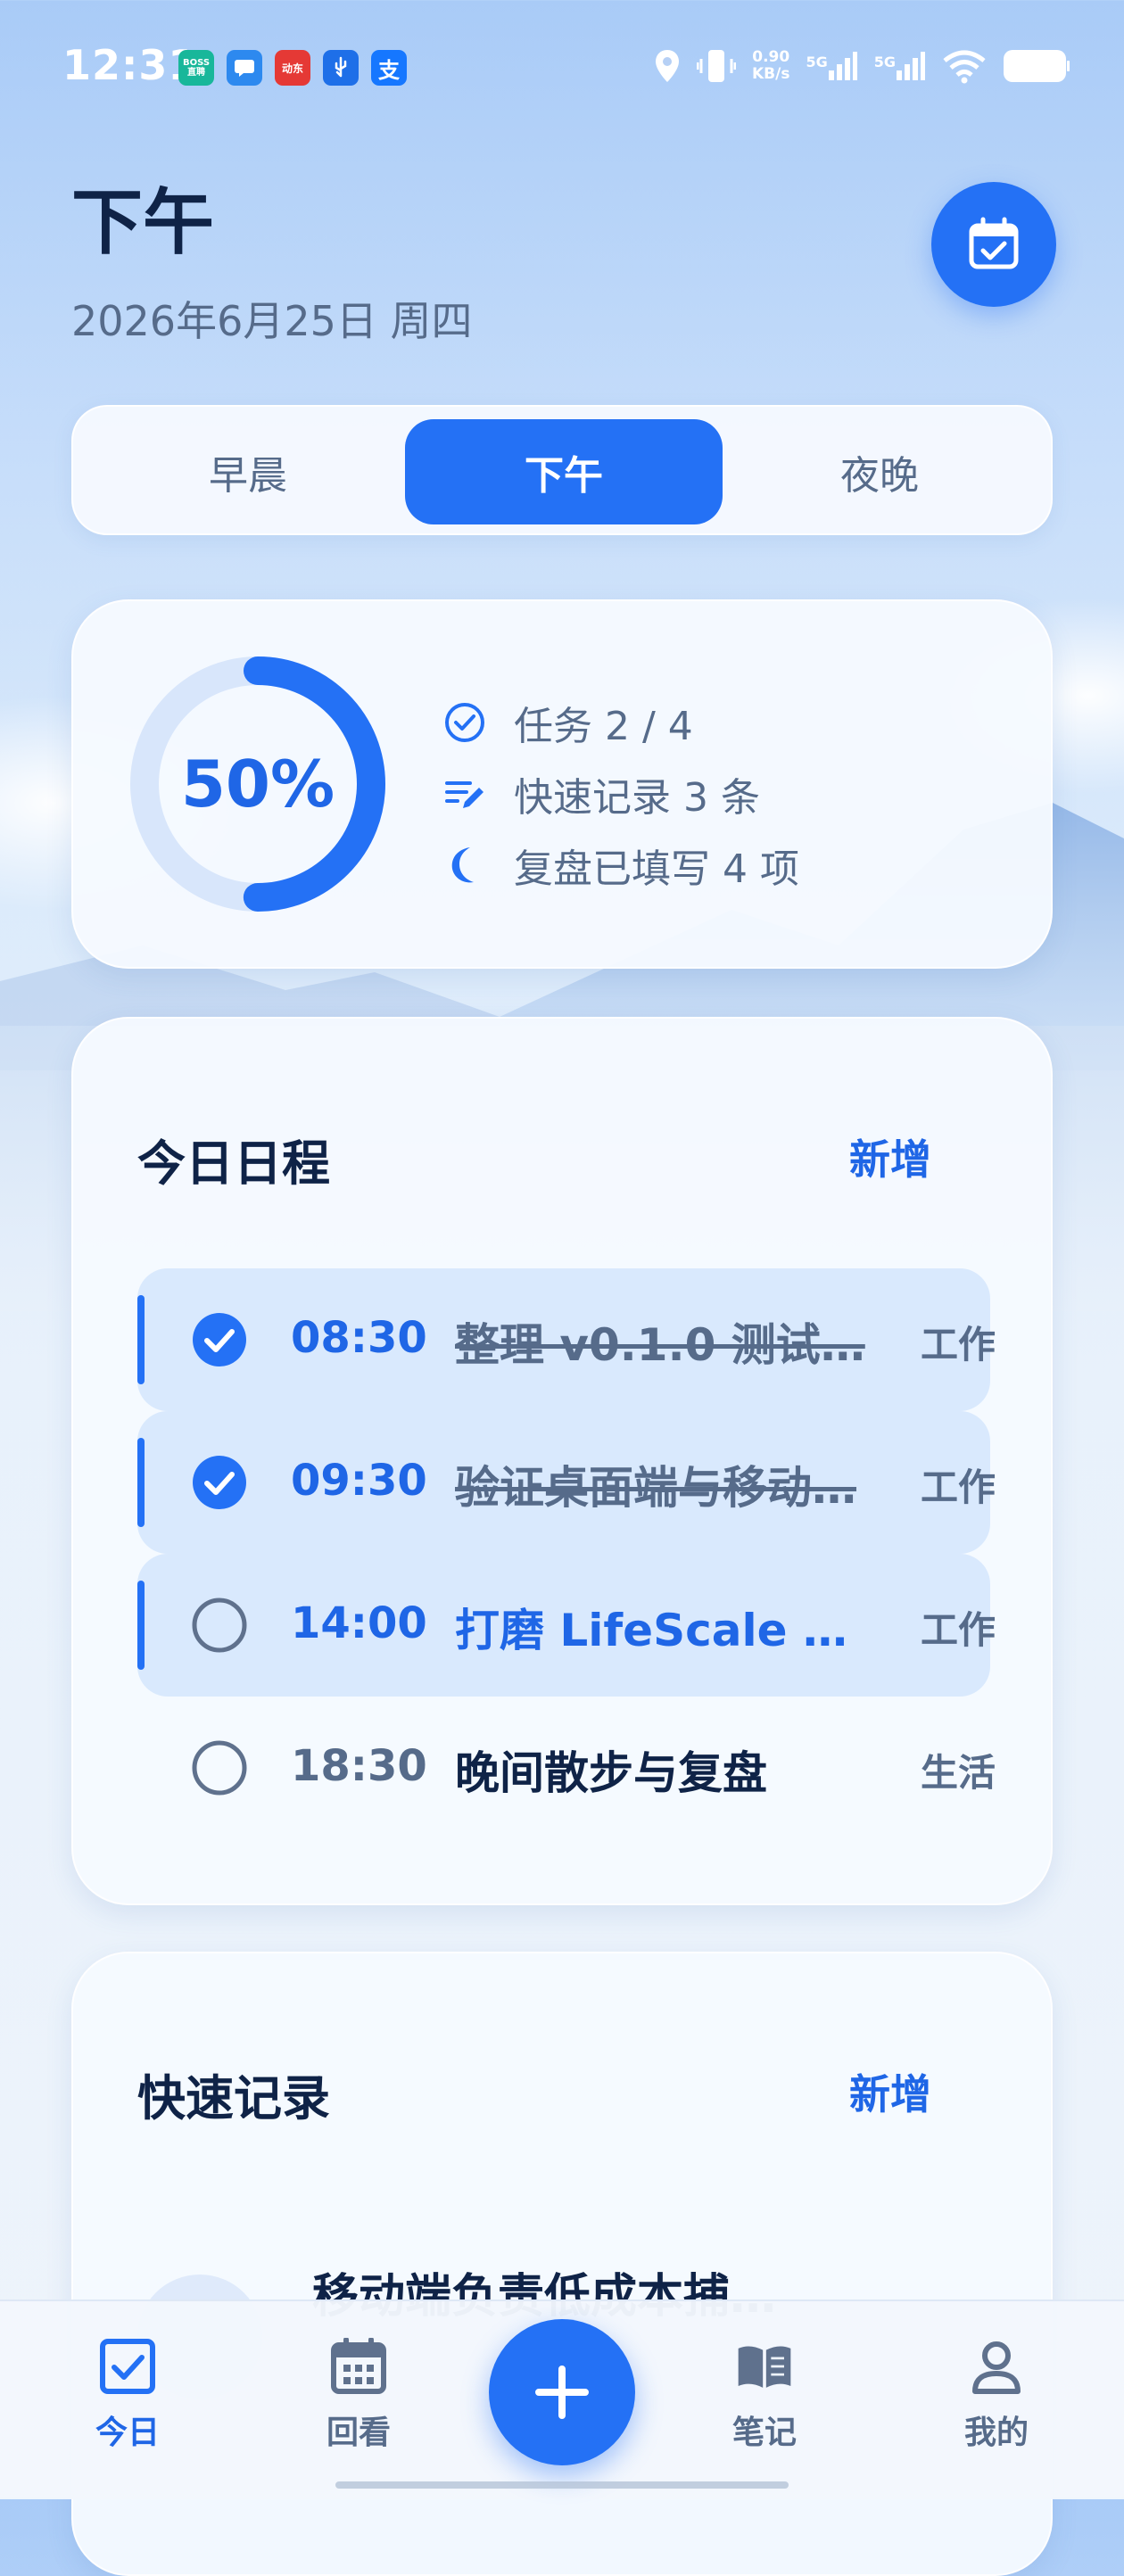 This screenshot has width=1124, height=2576. What do you see at coordinates (996, 2433) in the screenshot?
I see `tab-profile-label: 我的` at bounding box center [996, 2433].